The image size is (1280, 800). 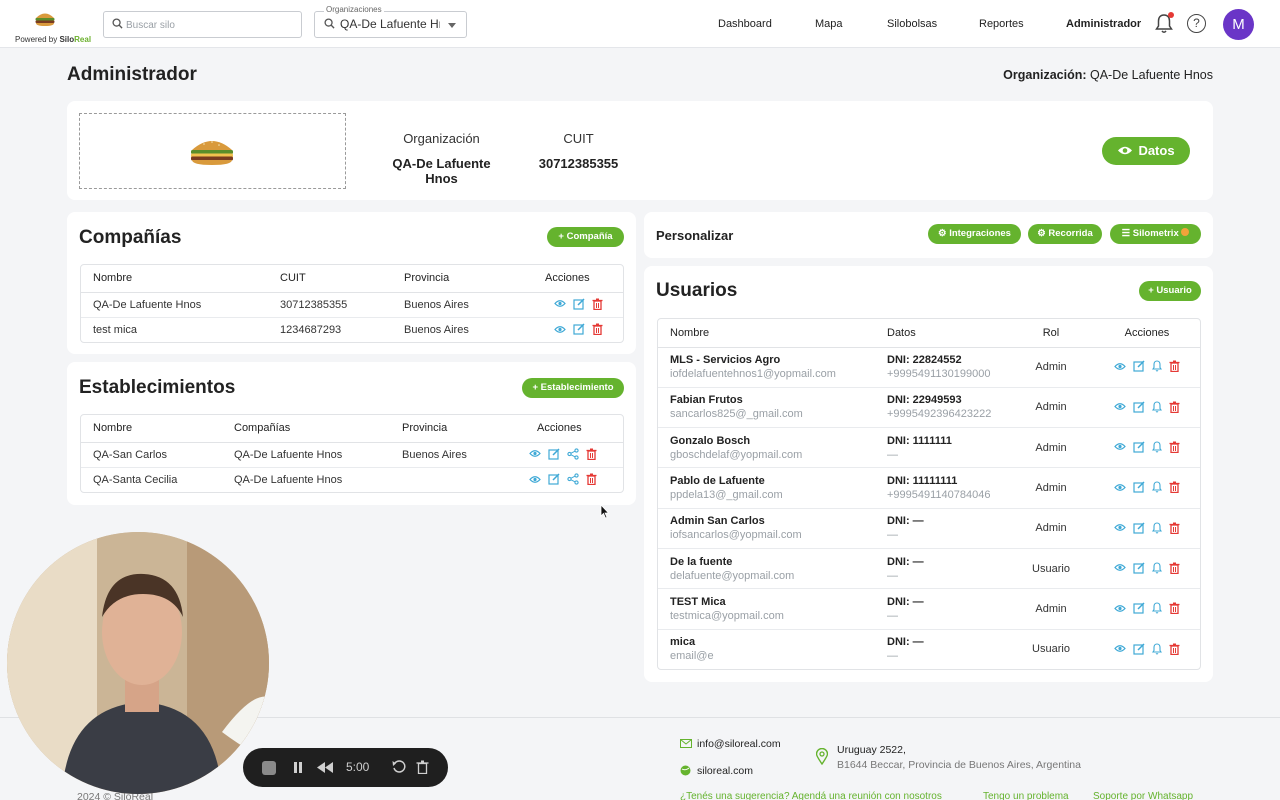 I want to click on stop-recording-icon, so click(x=269, y=768).